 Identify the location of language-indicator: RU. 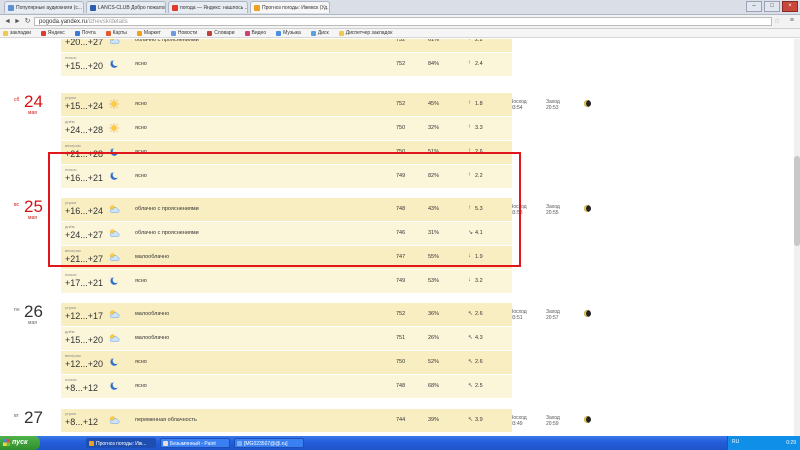
(735, 442).